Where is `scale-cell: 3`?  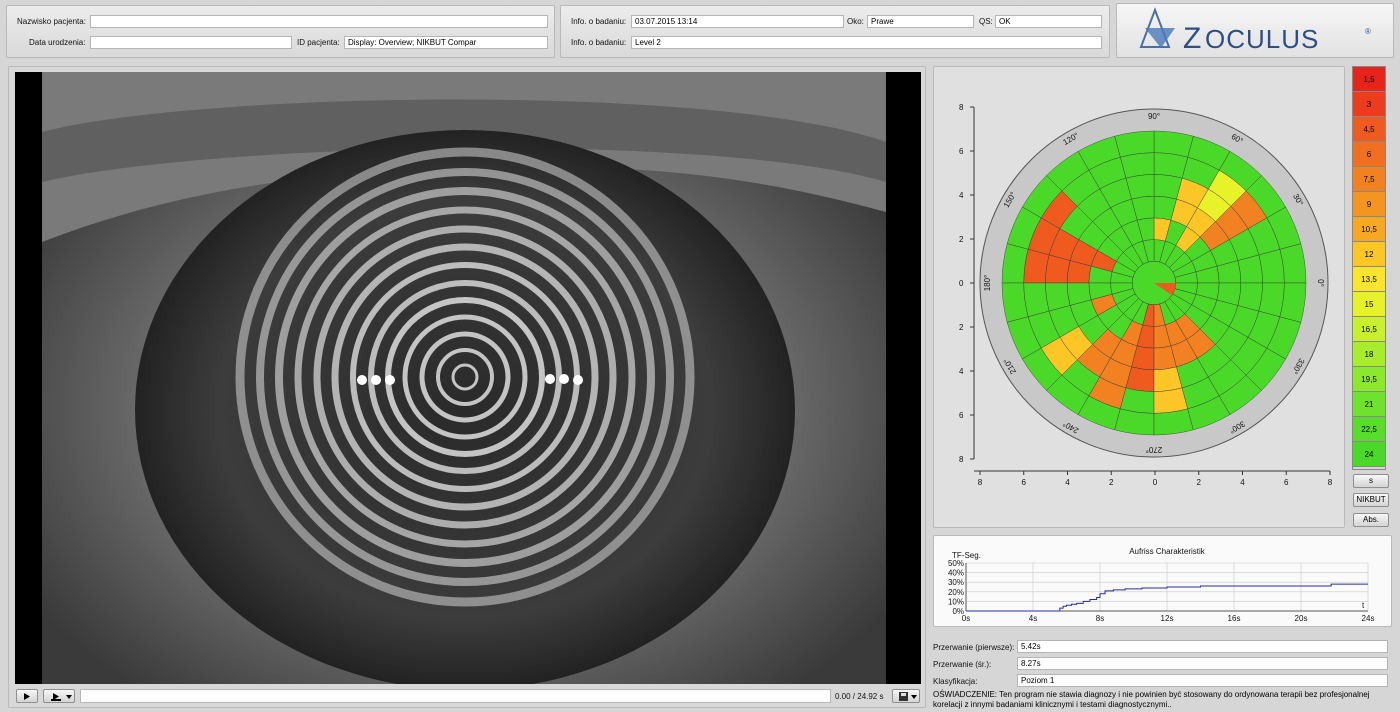 scale-cell: 3 is located at coordinates (1369, 104).